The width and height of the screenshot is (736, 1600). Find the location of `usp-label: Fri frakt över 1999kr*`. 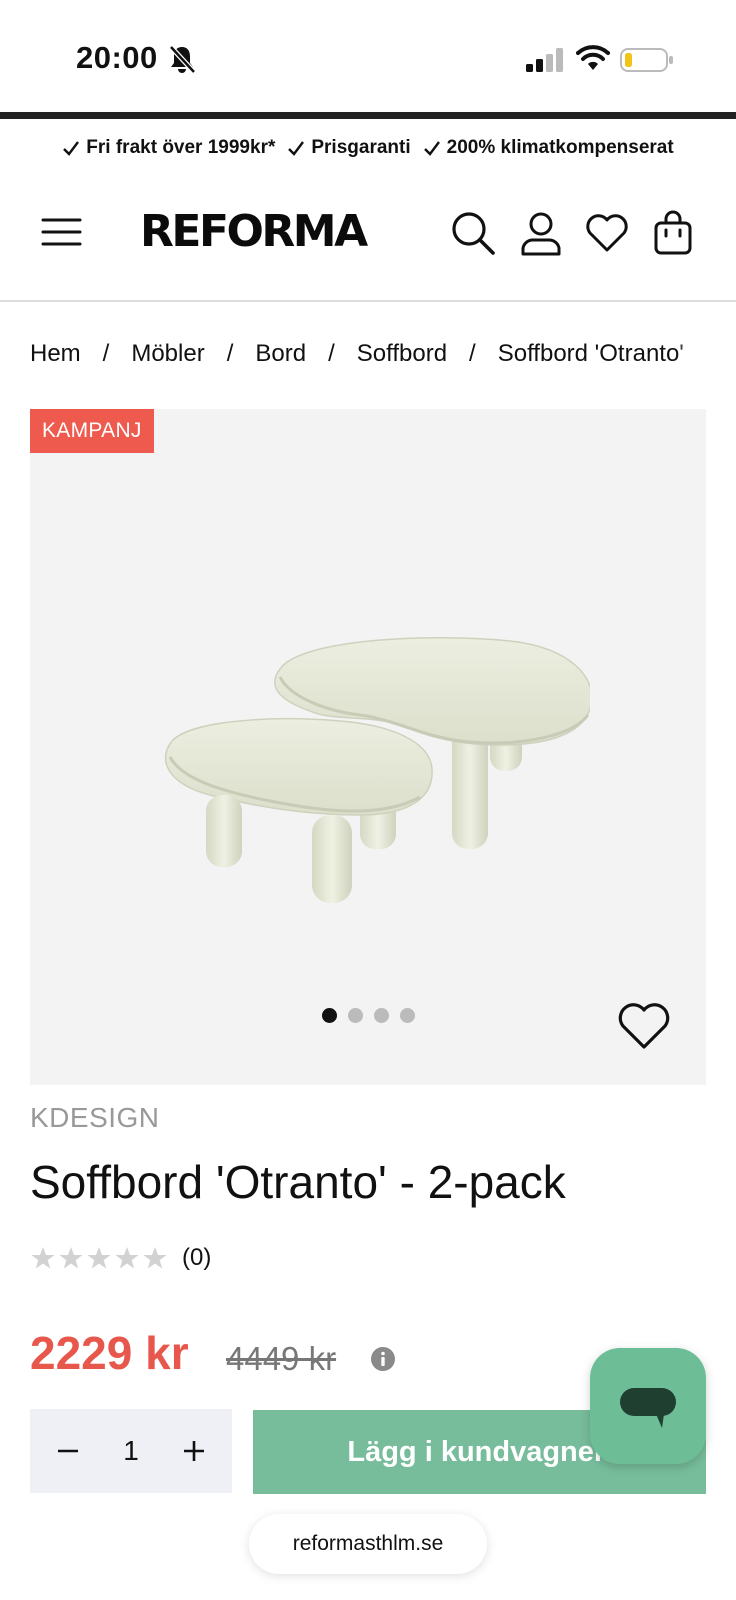

usp-label: Fri frakt över 1999kr* is located at coordinates (181, 147).